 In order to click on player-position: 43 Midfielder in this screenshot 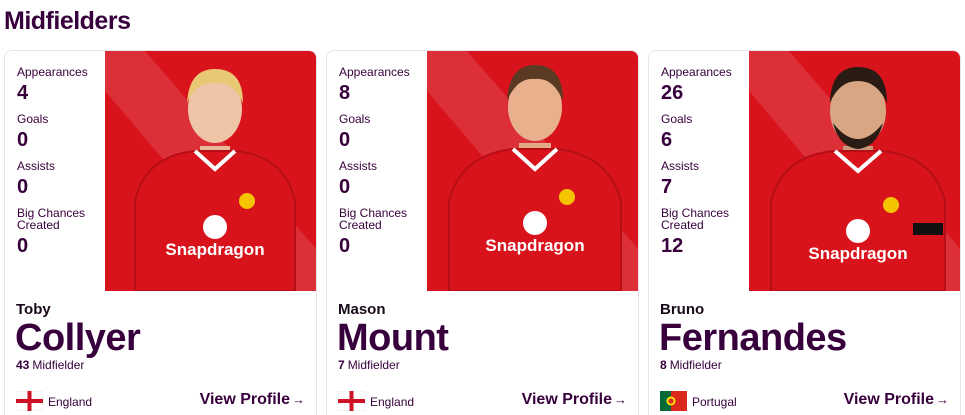, I will do `click(50, 365)`.